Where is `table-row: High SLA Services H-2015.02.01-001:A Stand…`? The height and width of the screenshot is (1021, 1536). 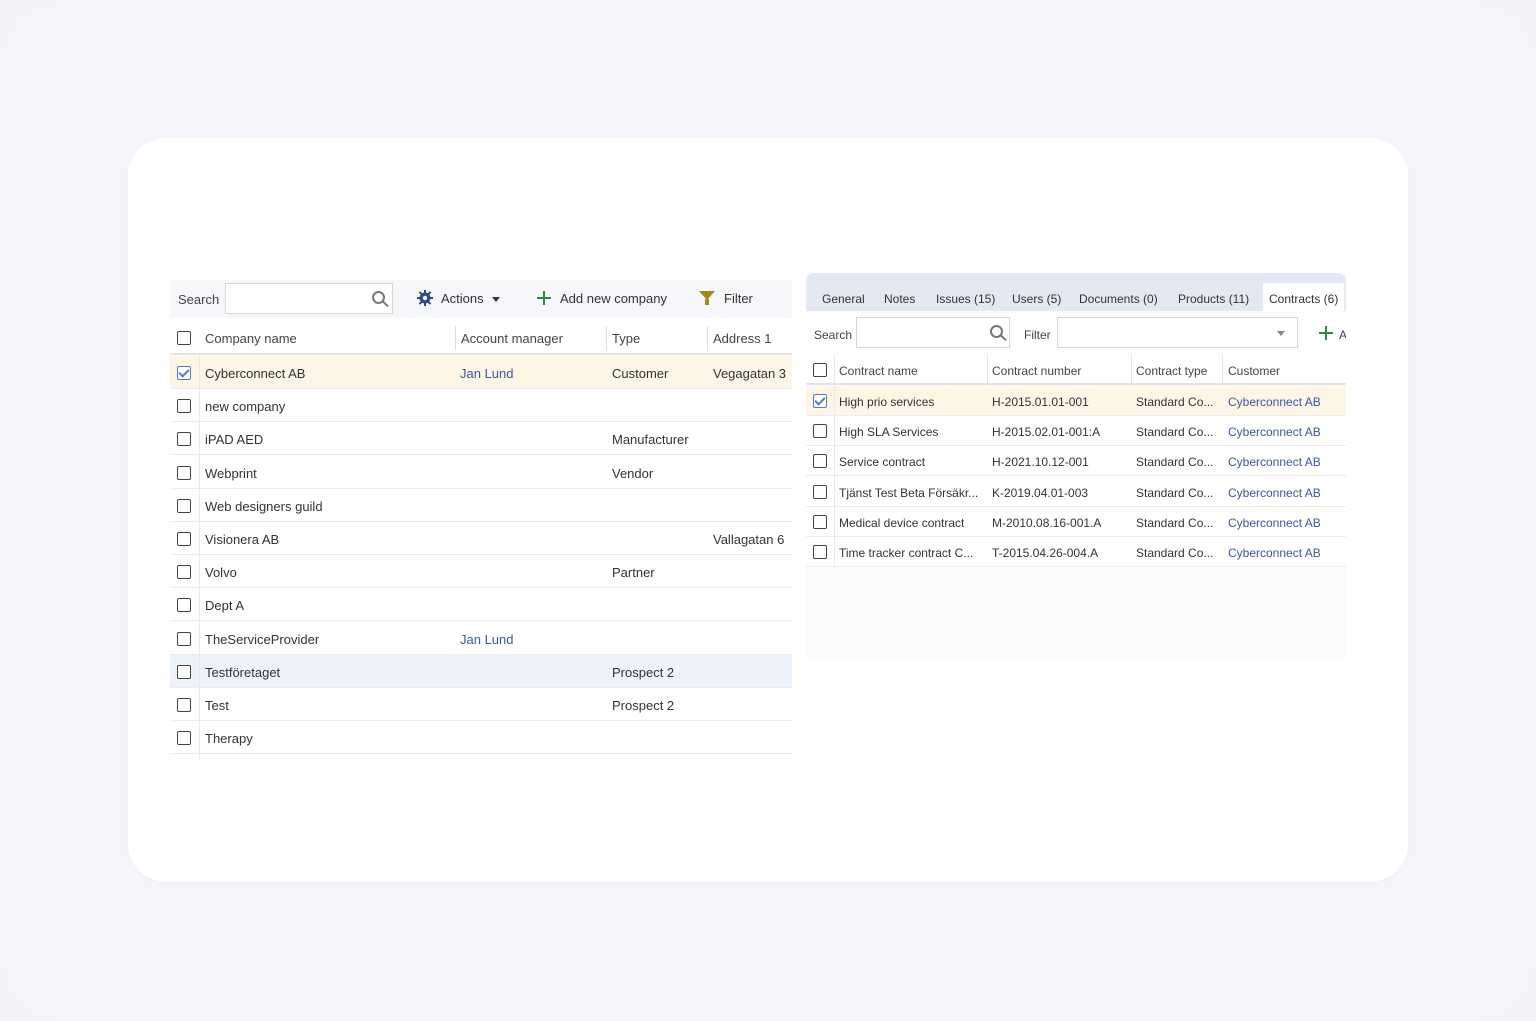
table-row: High SLA Services H-2015.02.01-001:A Stand… is located at coordinates (1076, 431).